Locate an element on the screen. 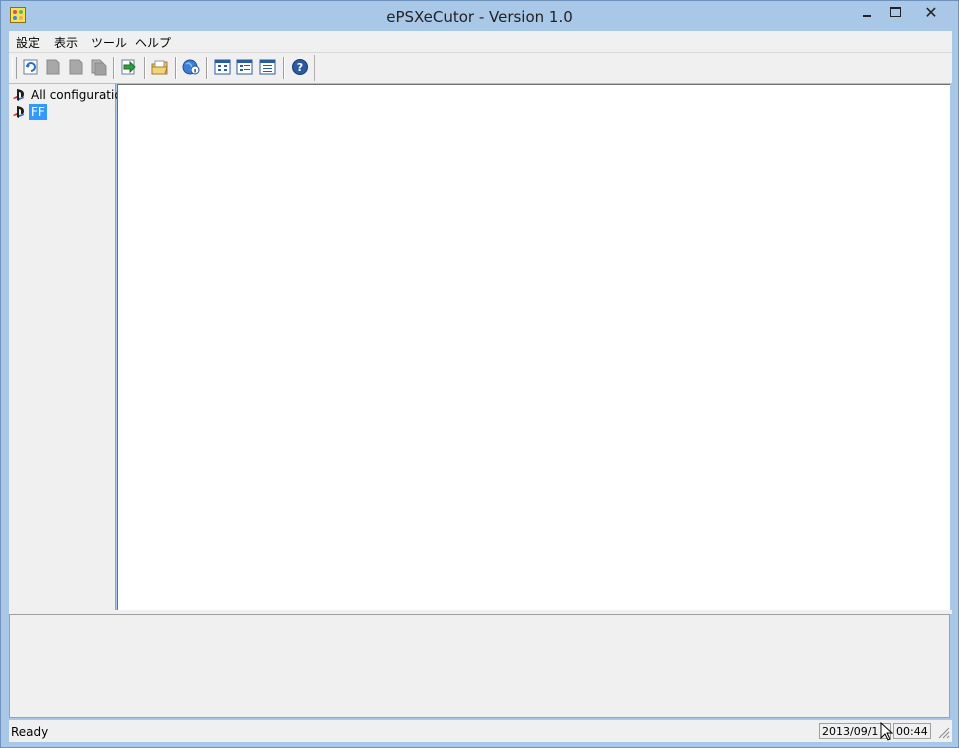 This screenshot has height=748, width=959. refresh-icon is located at coordinates (30, 67).